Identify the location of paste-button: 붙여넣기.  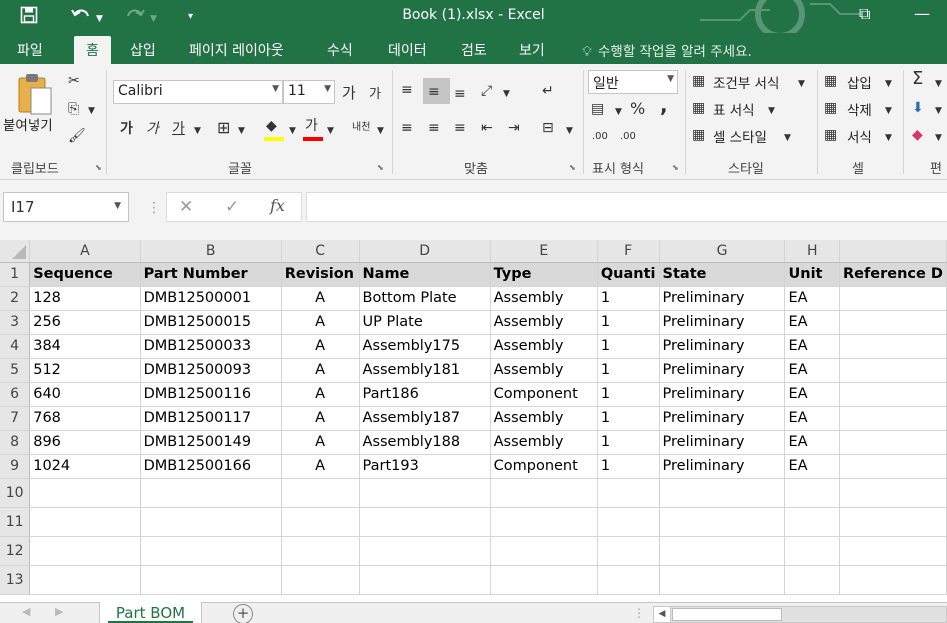
(28, 124).